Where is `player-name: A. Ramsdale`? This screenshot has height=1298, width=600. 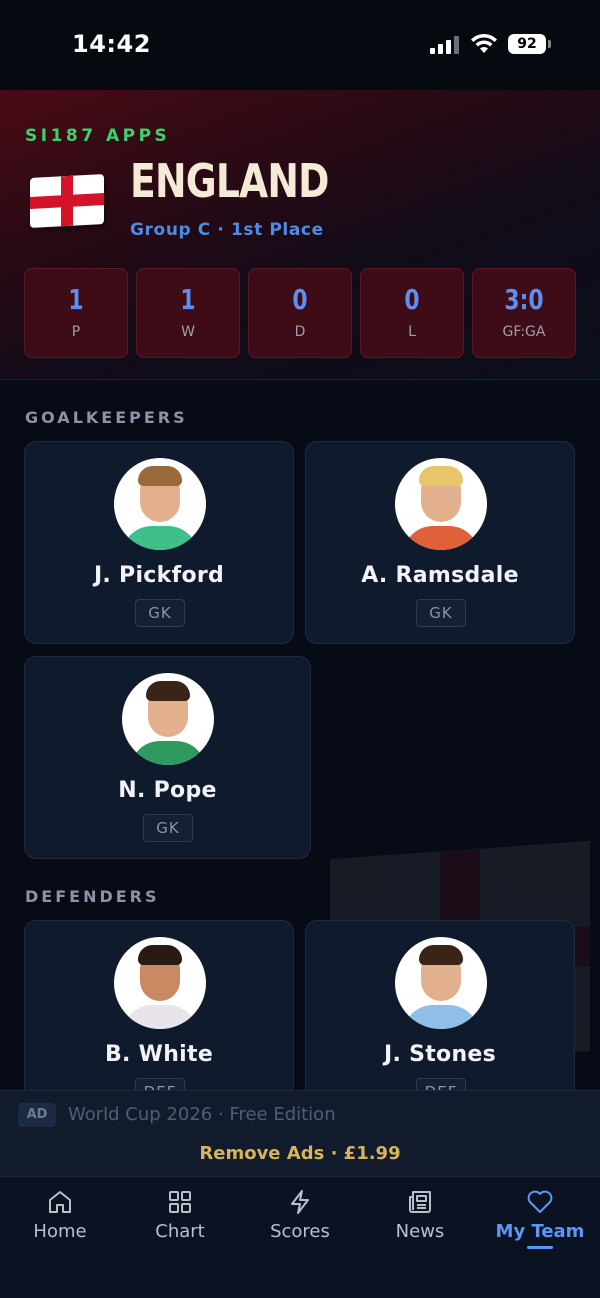 player-name: A. Ramsdale is located at coordinates (440, 575).